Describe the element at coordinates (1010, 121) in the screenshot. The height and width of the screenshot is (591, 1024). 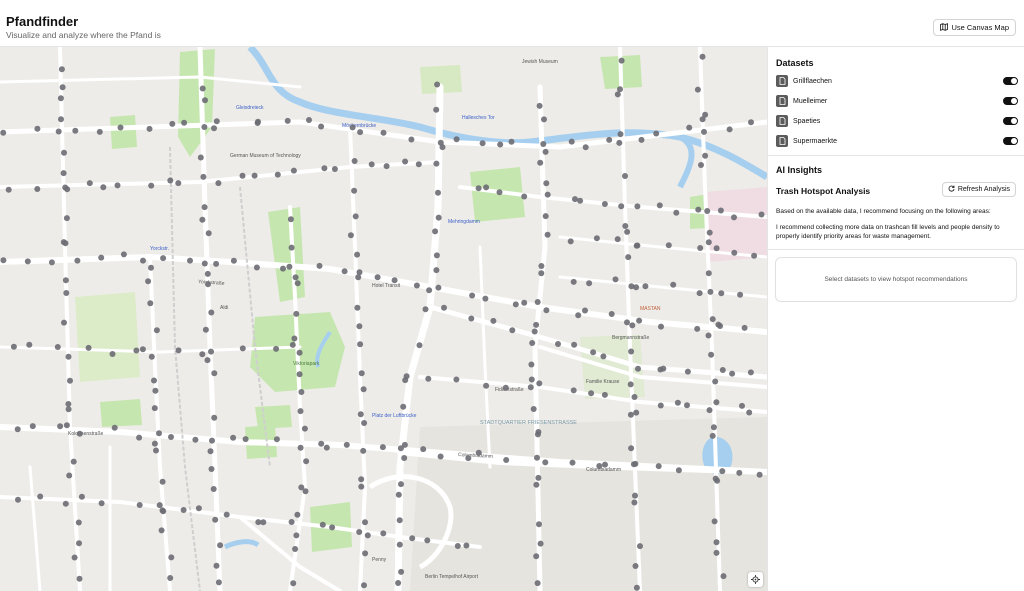
I see `dataset-toggle-spaeties` at that location.